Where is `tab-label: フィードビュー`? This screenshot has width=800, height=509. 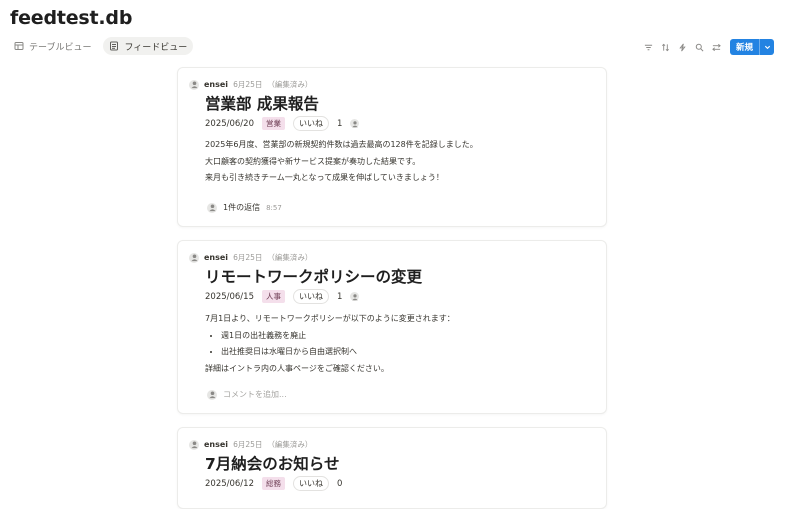
tab-label: フィードビュー is located at coordinates (156, 47).